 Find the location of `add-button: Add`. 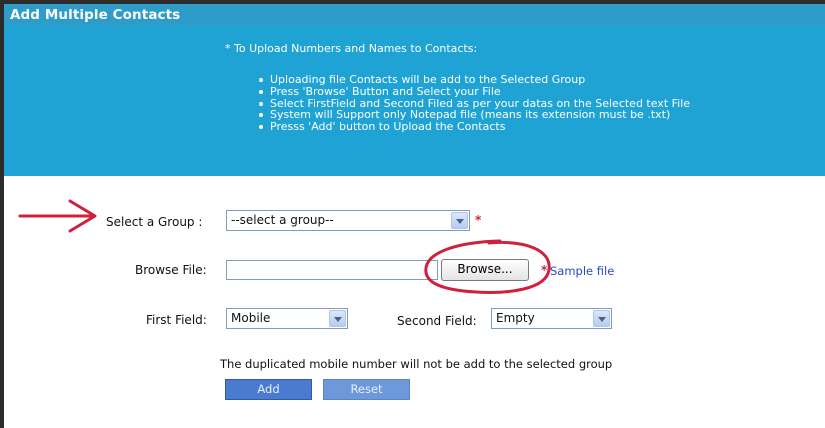

add-button: Add is located at coordinates (268, 389).